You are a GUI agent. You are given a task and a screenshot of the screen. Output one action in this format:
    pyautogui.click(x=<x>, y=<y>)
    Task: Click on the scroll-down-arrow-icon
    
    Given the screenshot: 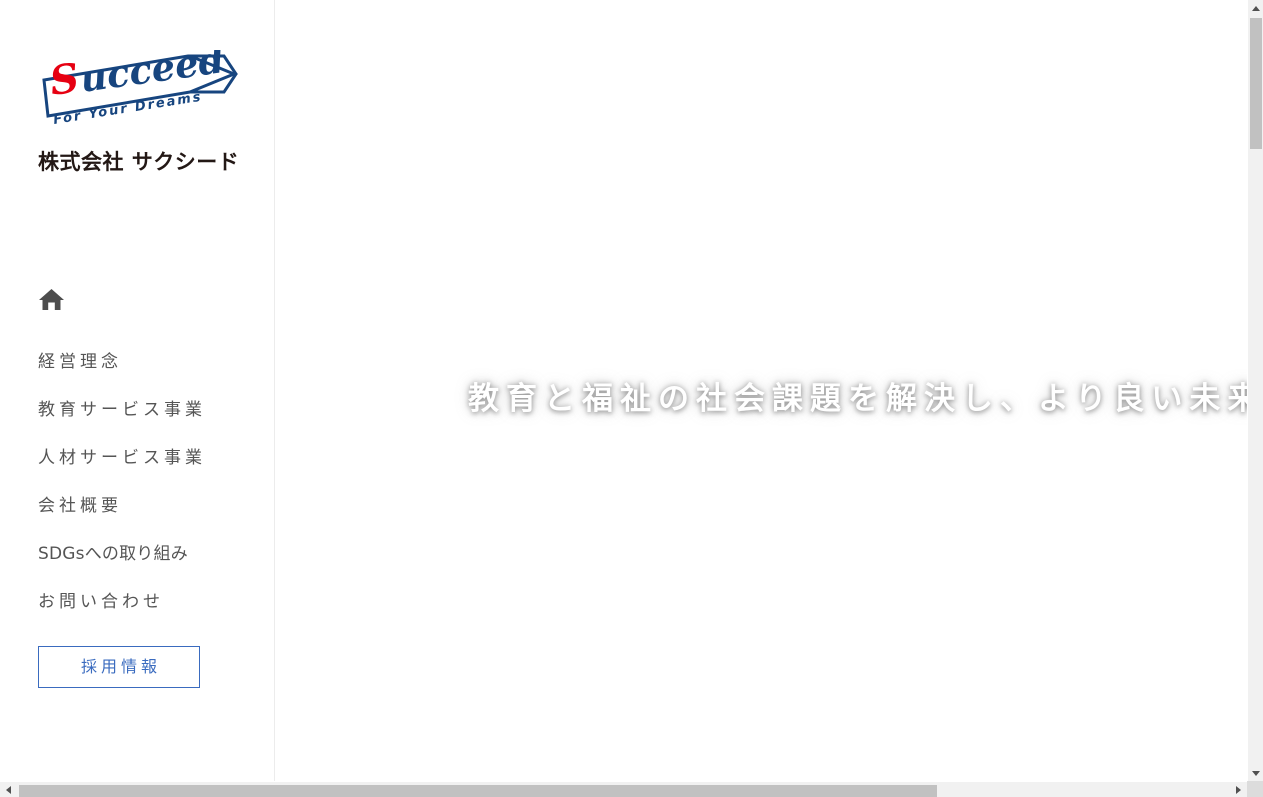 What is the action you would take?
    pyautogui.click(x=1256, y=773)
    